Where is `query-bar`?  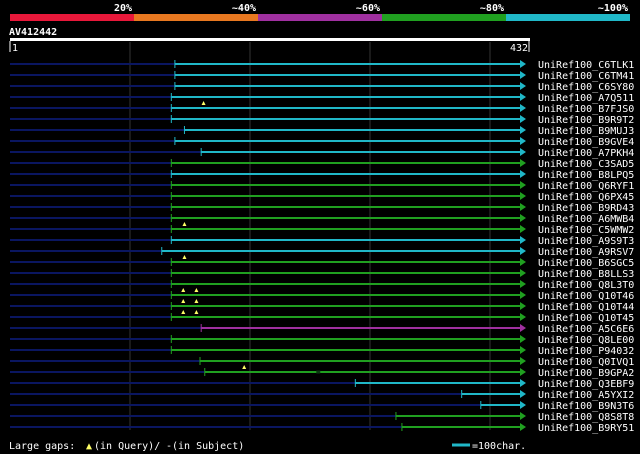 query-bar is located at coordinates (270, 39).